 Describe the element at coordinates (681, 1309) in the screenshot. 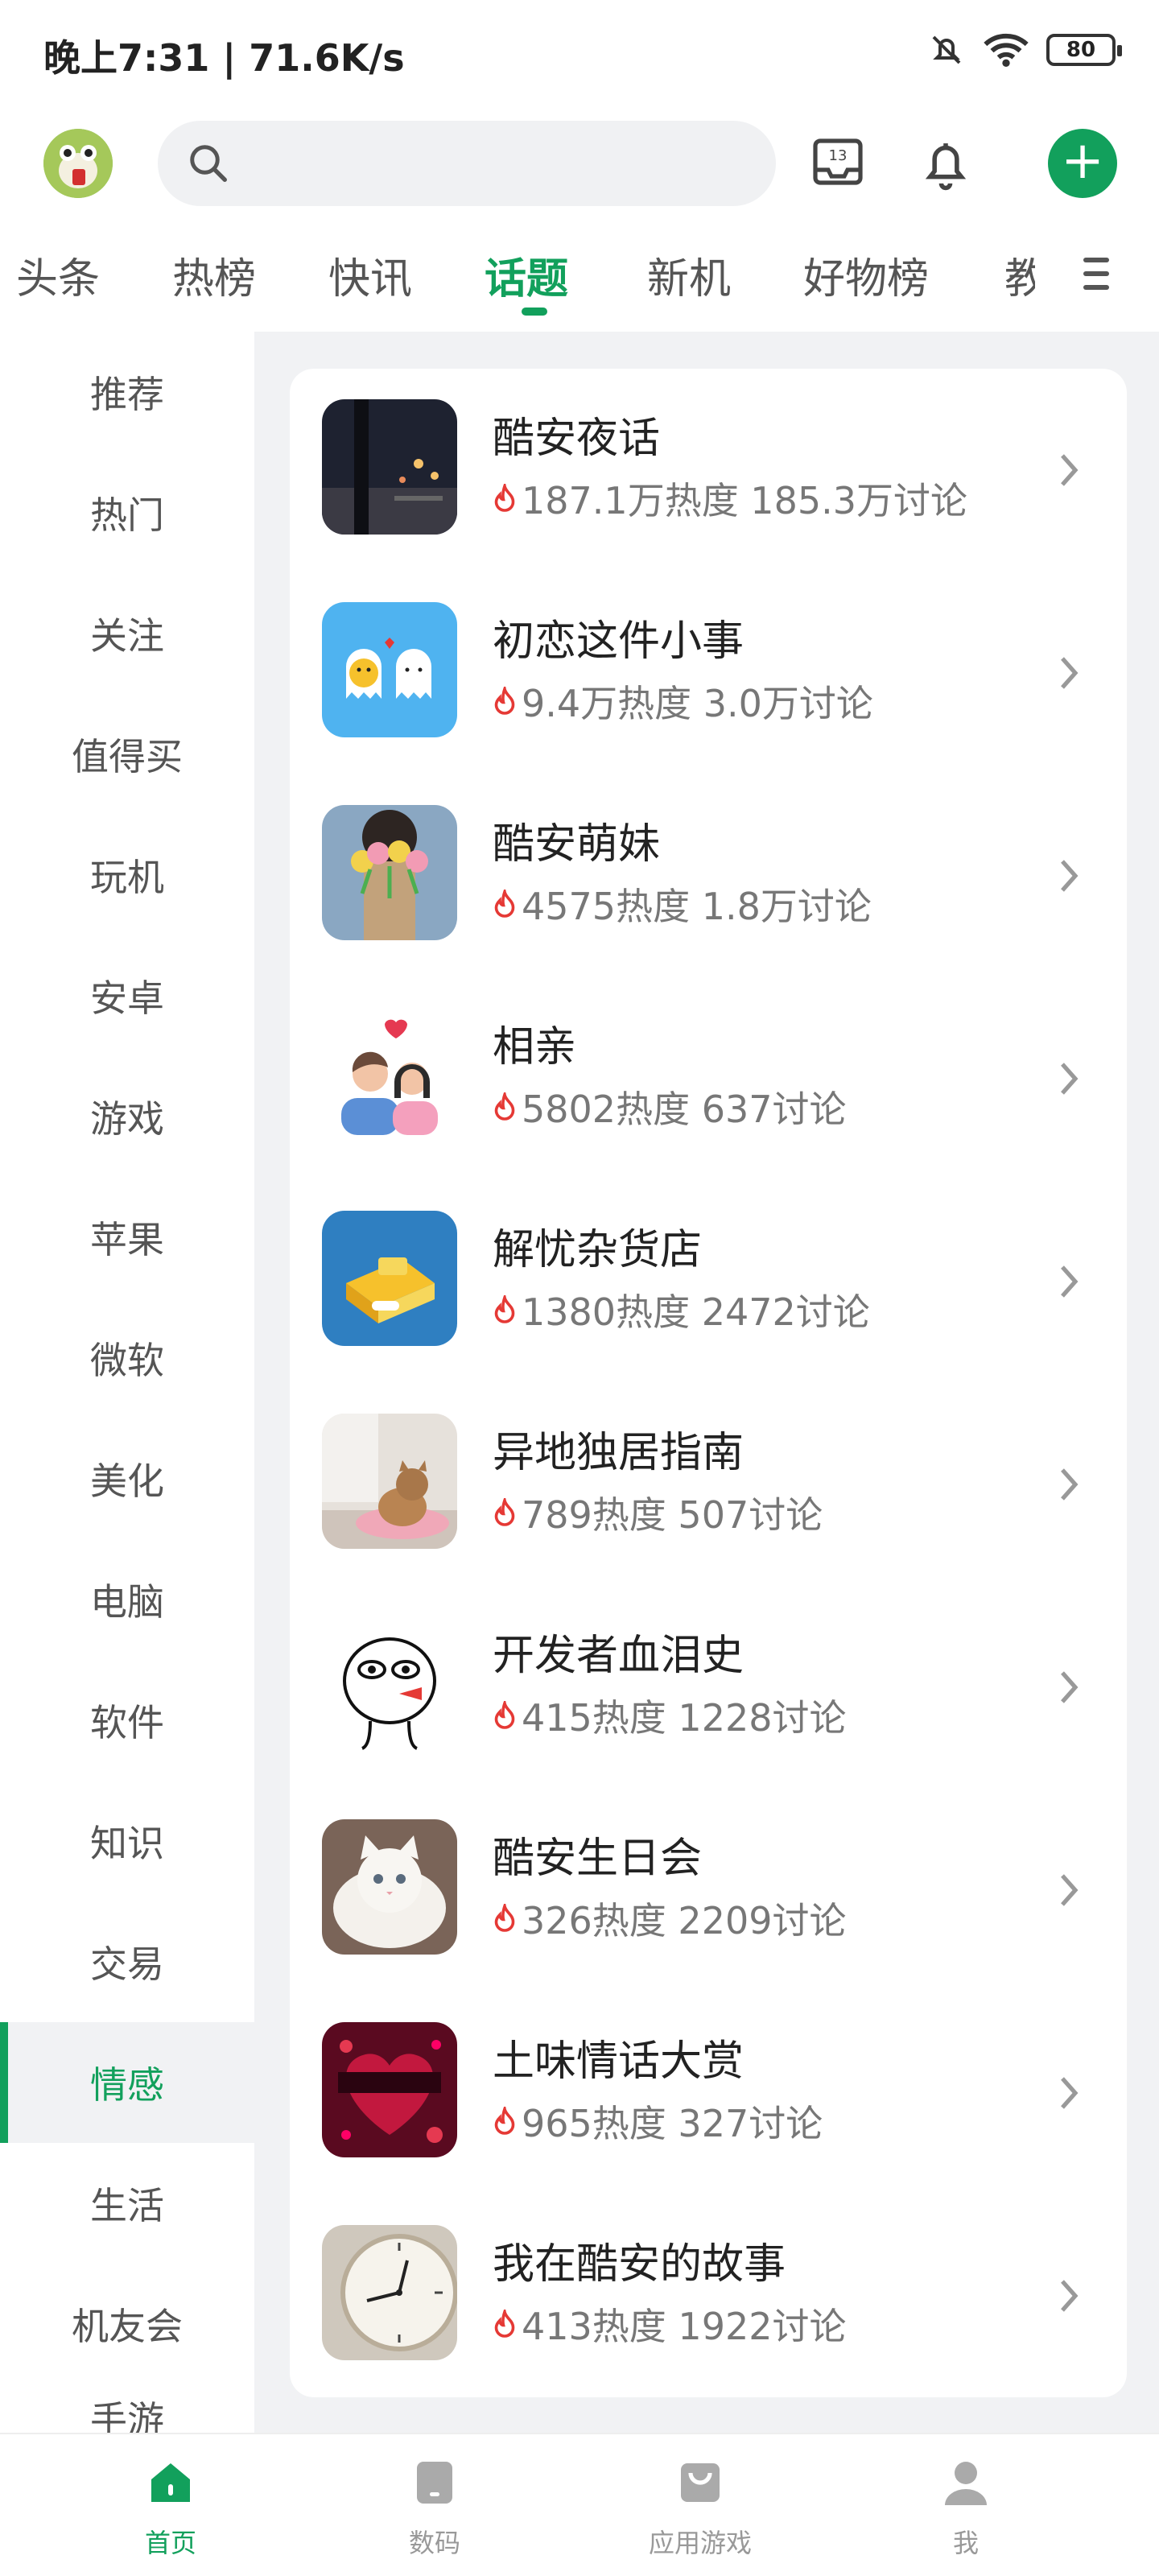

I see `topic-stats: 1380热度 2472讨论` at that location.